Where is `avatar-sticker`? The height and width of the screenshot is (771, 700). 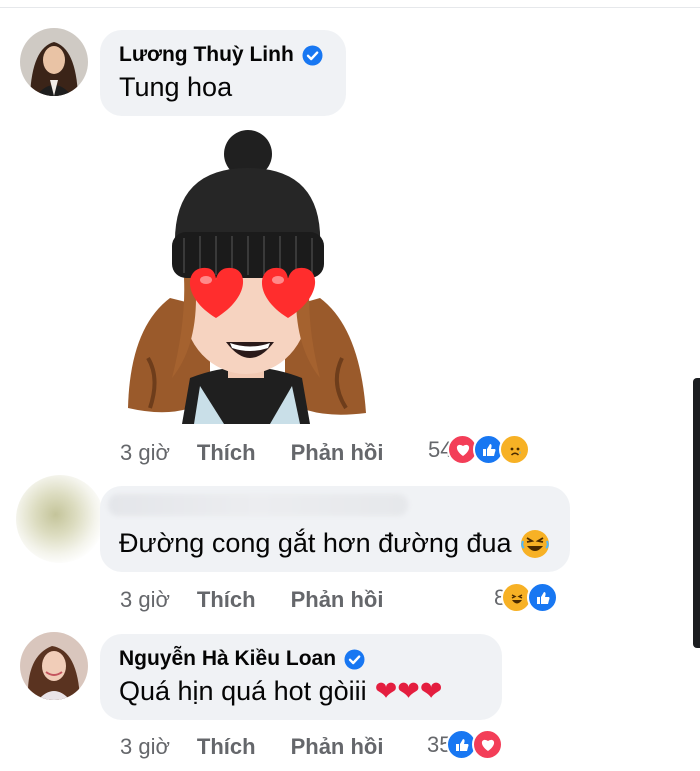 avatar-sticker is located at coordinates (246, 276).